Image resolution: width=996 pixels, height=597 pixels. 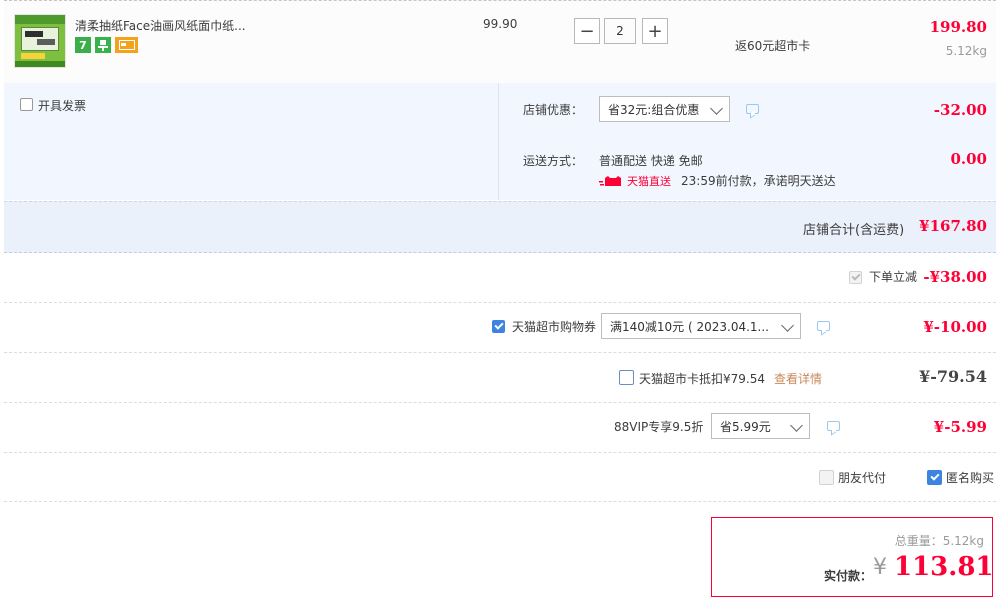 What do you see at coordinates (659, 427) in the screenshot?
I see `vip-label: 88VIP专享9.5折` at bounding box center [659, 427].